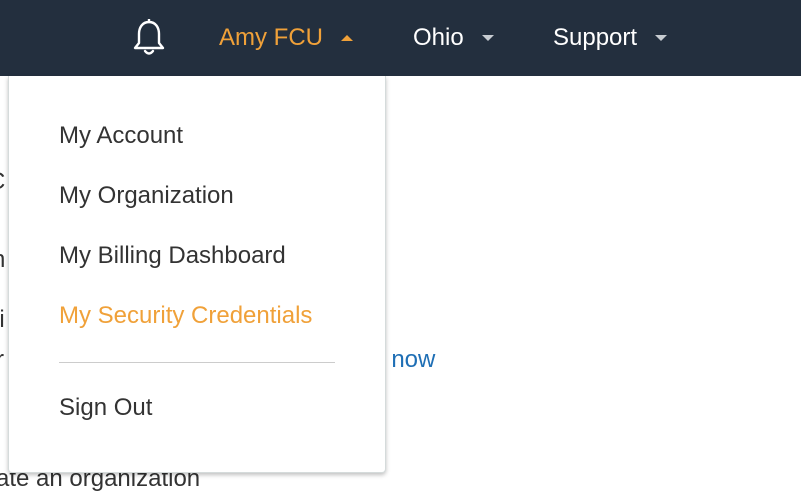 The height and width of the screenshot is (493, 801). I want to click on background-text-fragment: hi, so click(2, 319).